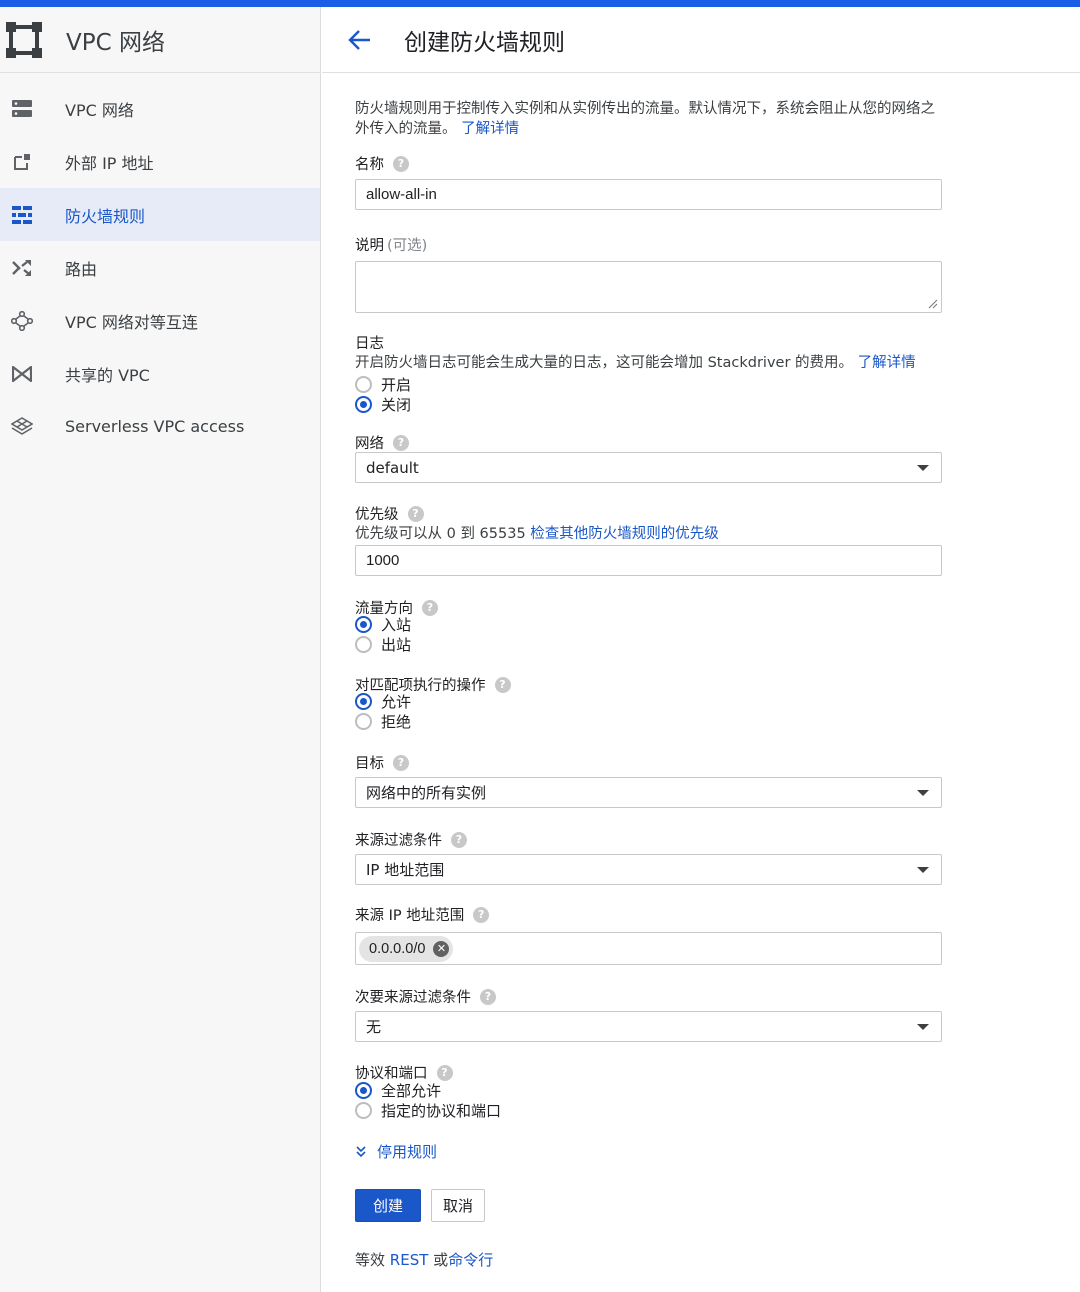 The image size is (1080, 1292). Describe the element at coordinates (160, 214) in the screenshot. I see `sidebar-item-firewall: 防火墙规则` at that location.